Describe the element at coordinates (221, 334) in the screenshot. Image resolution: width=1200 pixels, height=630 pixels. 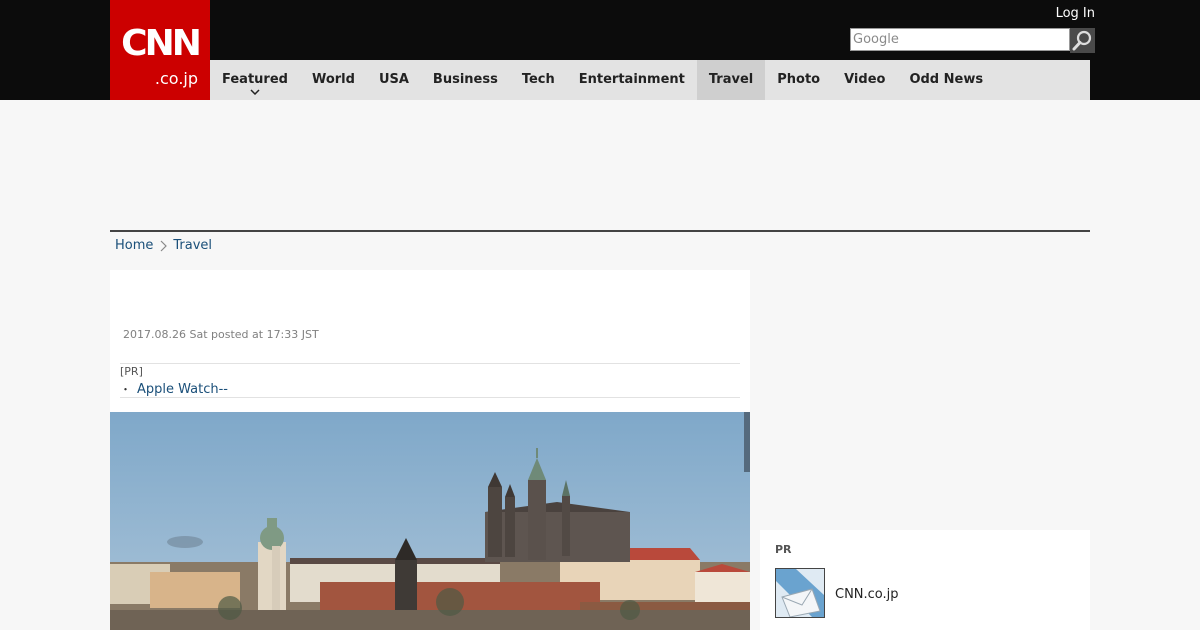
I see `post-timestamp: 2017.08.26 Sat posted at 17:33 JST` at that location.